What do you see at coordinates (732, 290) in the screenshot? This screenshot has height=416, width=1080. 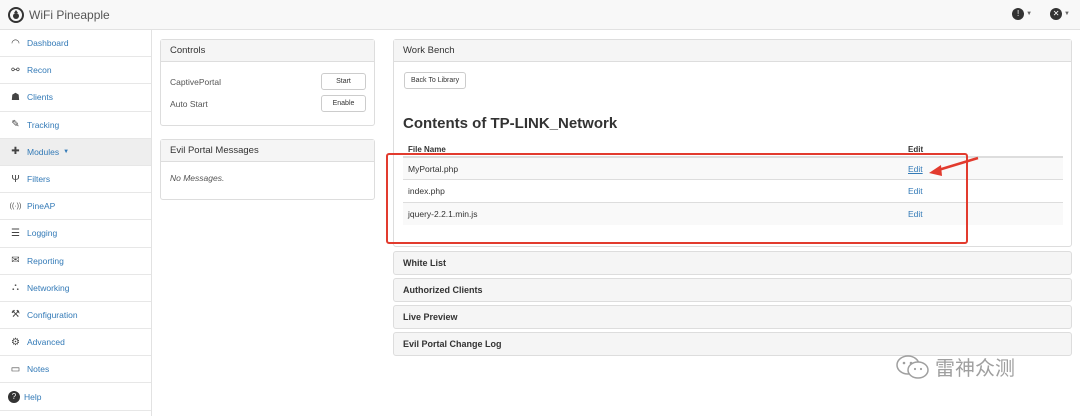 I see `authorized-clients-section: Authorized Clients` at bounding box center [732, 290].